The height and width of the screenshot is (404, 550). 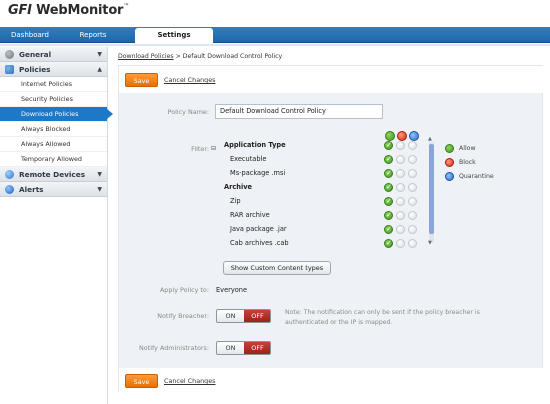 I want to click on logo-gfi: GFI, so click(x=20, y=10).